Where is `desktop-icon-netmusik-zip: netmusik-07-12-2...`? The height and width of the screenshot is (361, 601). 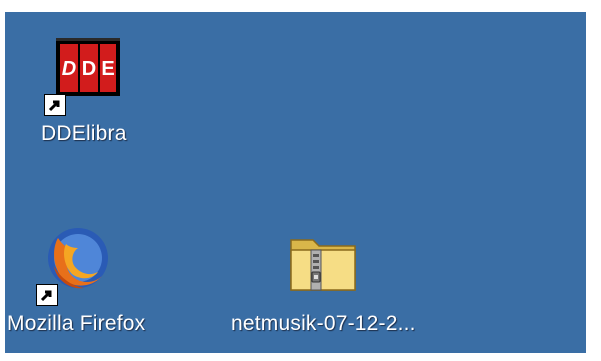 desktop-icon-netmusik-zip: netmusik-07-12-2... is located at coordinates (323, 281).